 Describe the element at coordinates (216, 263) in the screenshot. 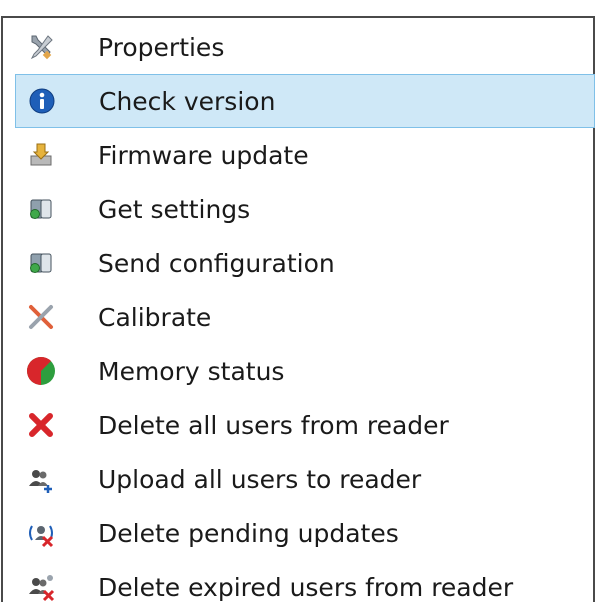

I see `menu-item-label: Send configuration` at that location.